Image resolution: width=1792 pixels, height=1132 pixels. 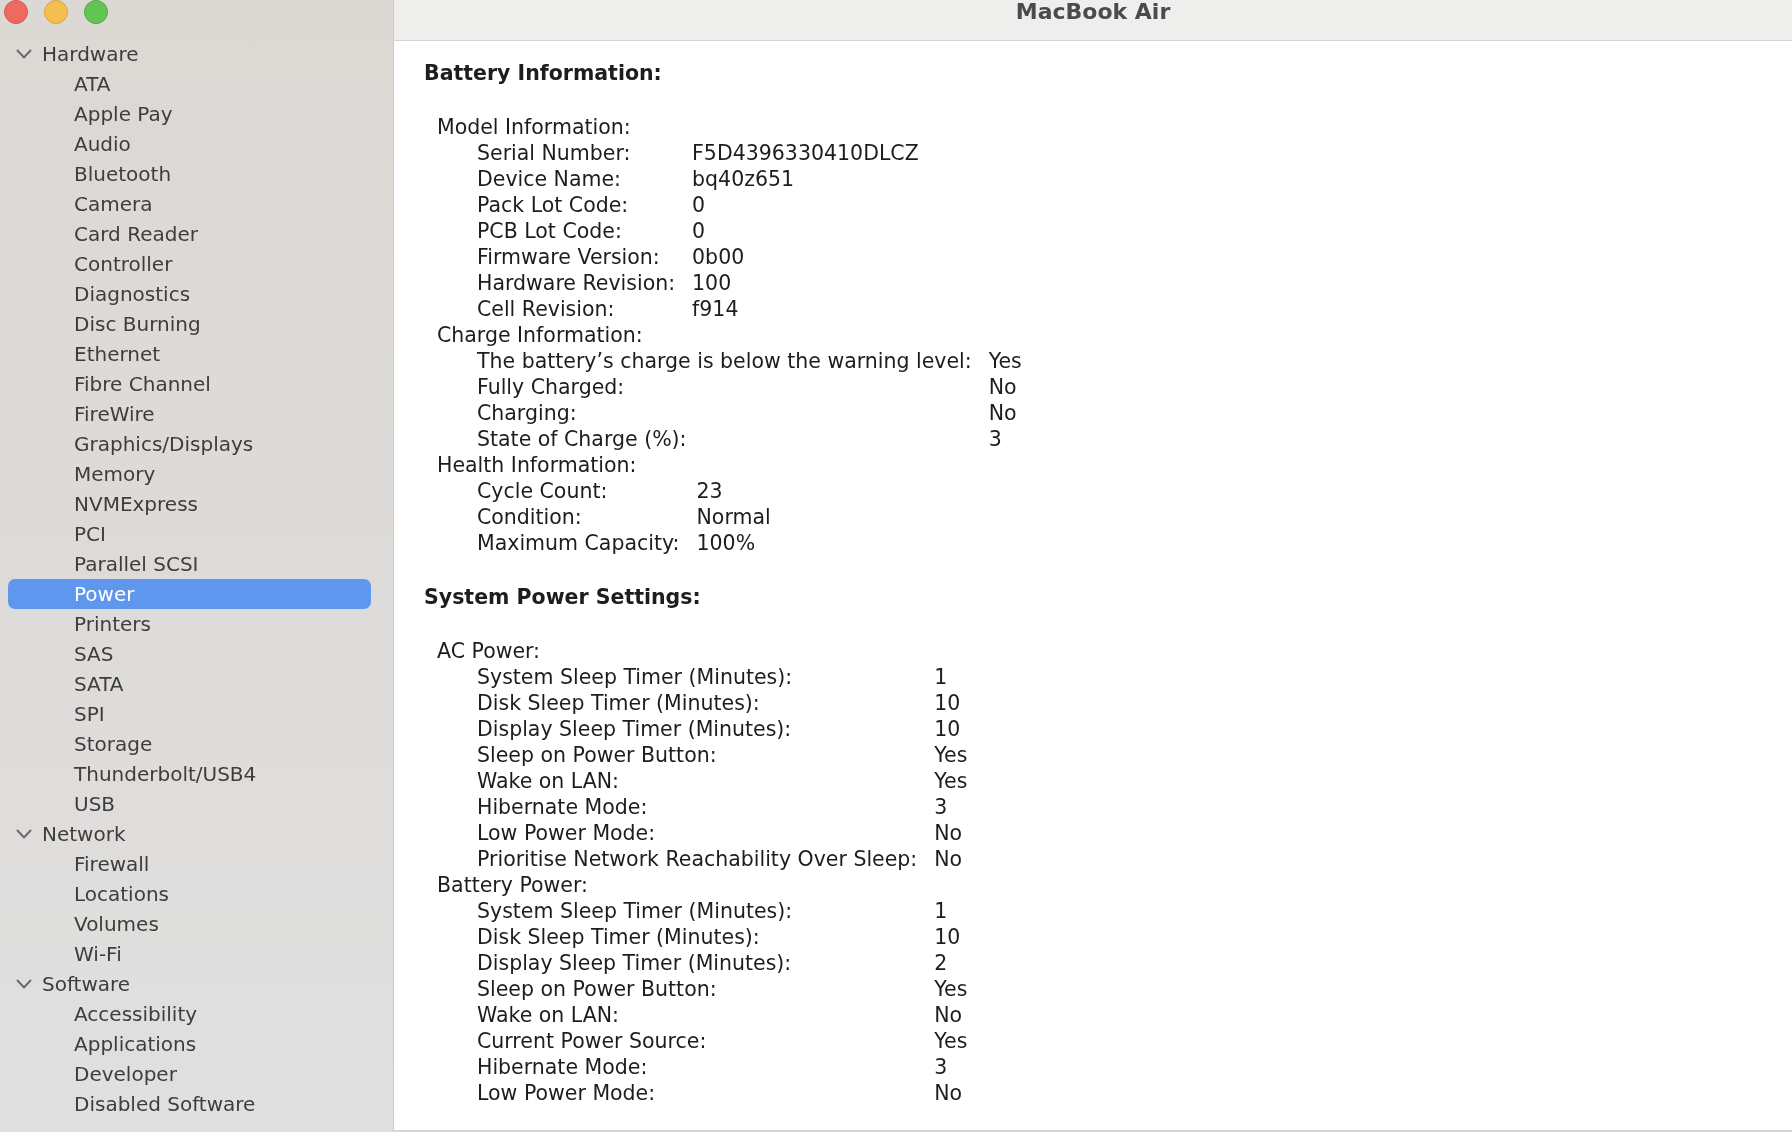 What do you see at coordinates (733, 517) in the screenshot?
I see `field-value: Normal` at bounding box center [733, 517].